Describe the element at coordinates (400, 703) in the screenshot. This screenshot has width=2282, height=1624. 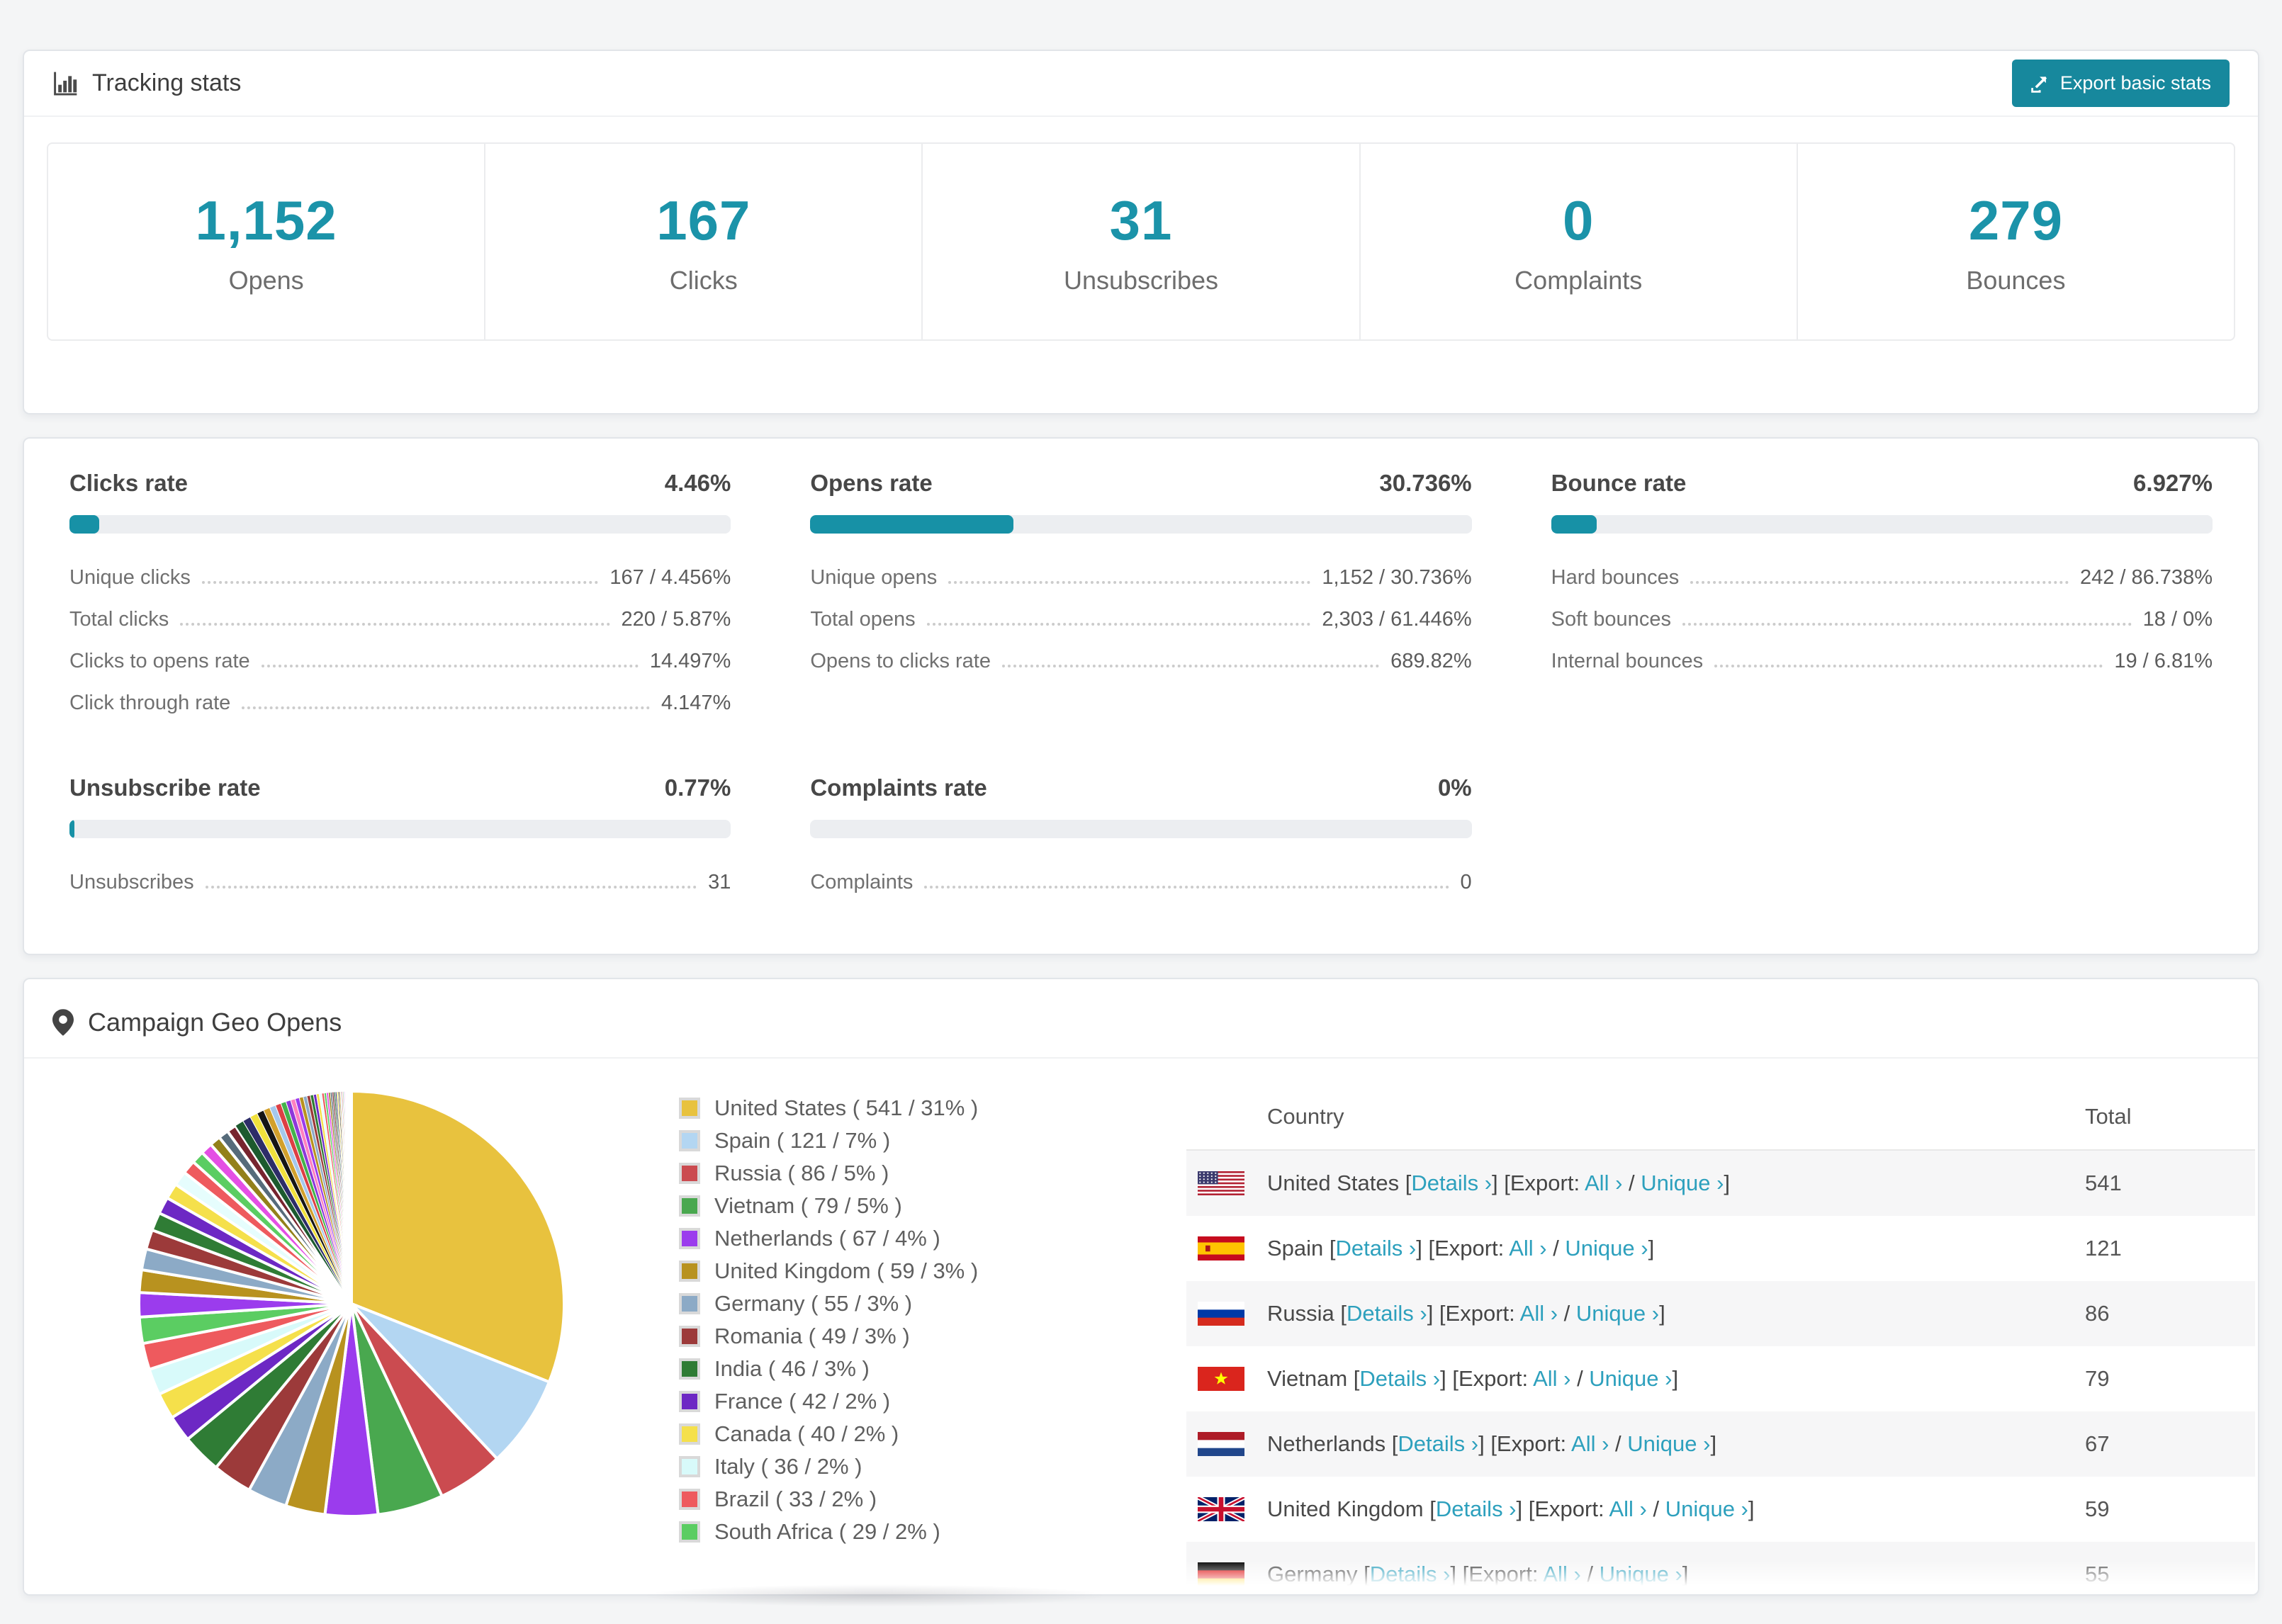
I see `rate-detail-row: Click through rate 4.147%` at that location.